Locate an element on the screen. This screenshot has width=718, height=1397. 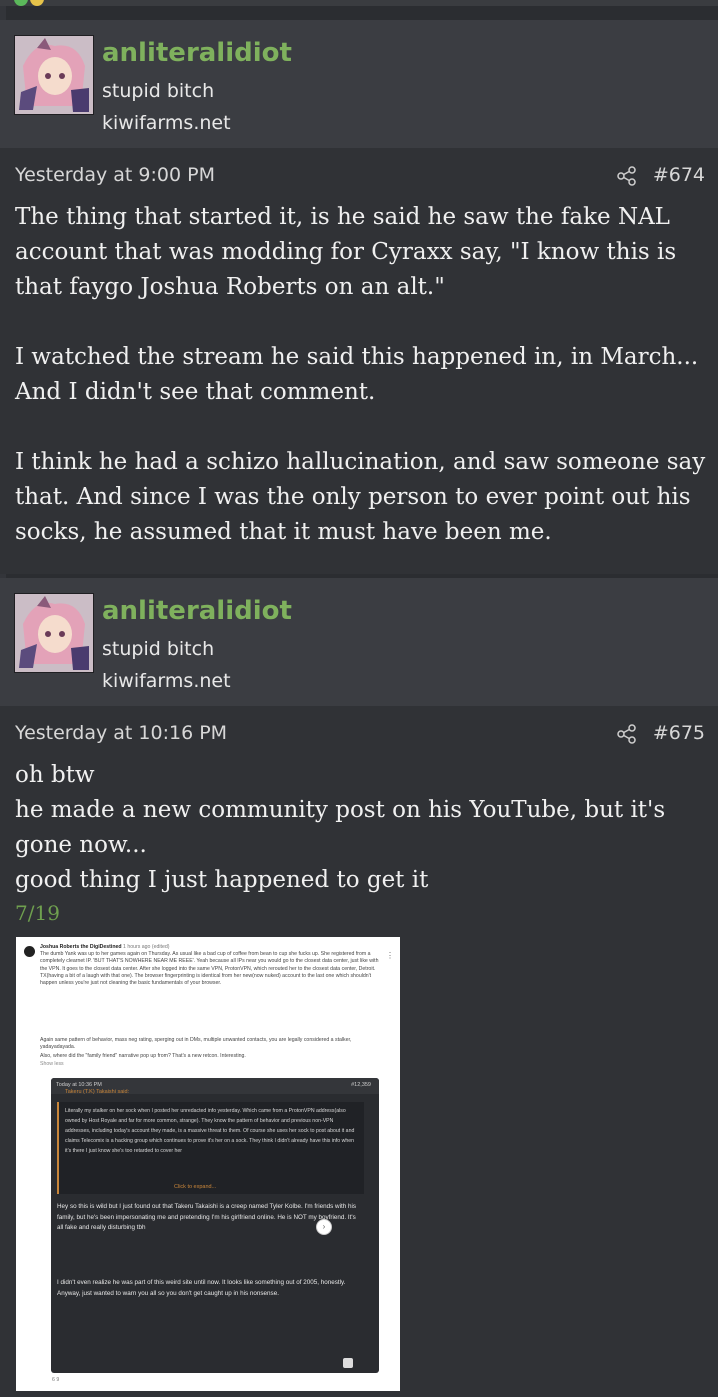
ss-next-icon: › is located at coordinates (324, 1227).